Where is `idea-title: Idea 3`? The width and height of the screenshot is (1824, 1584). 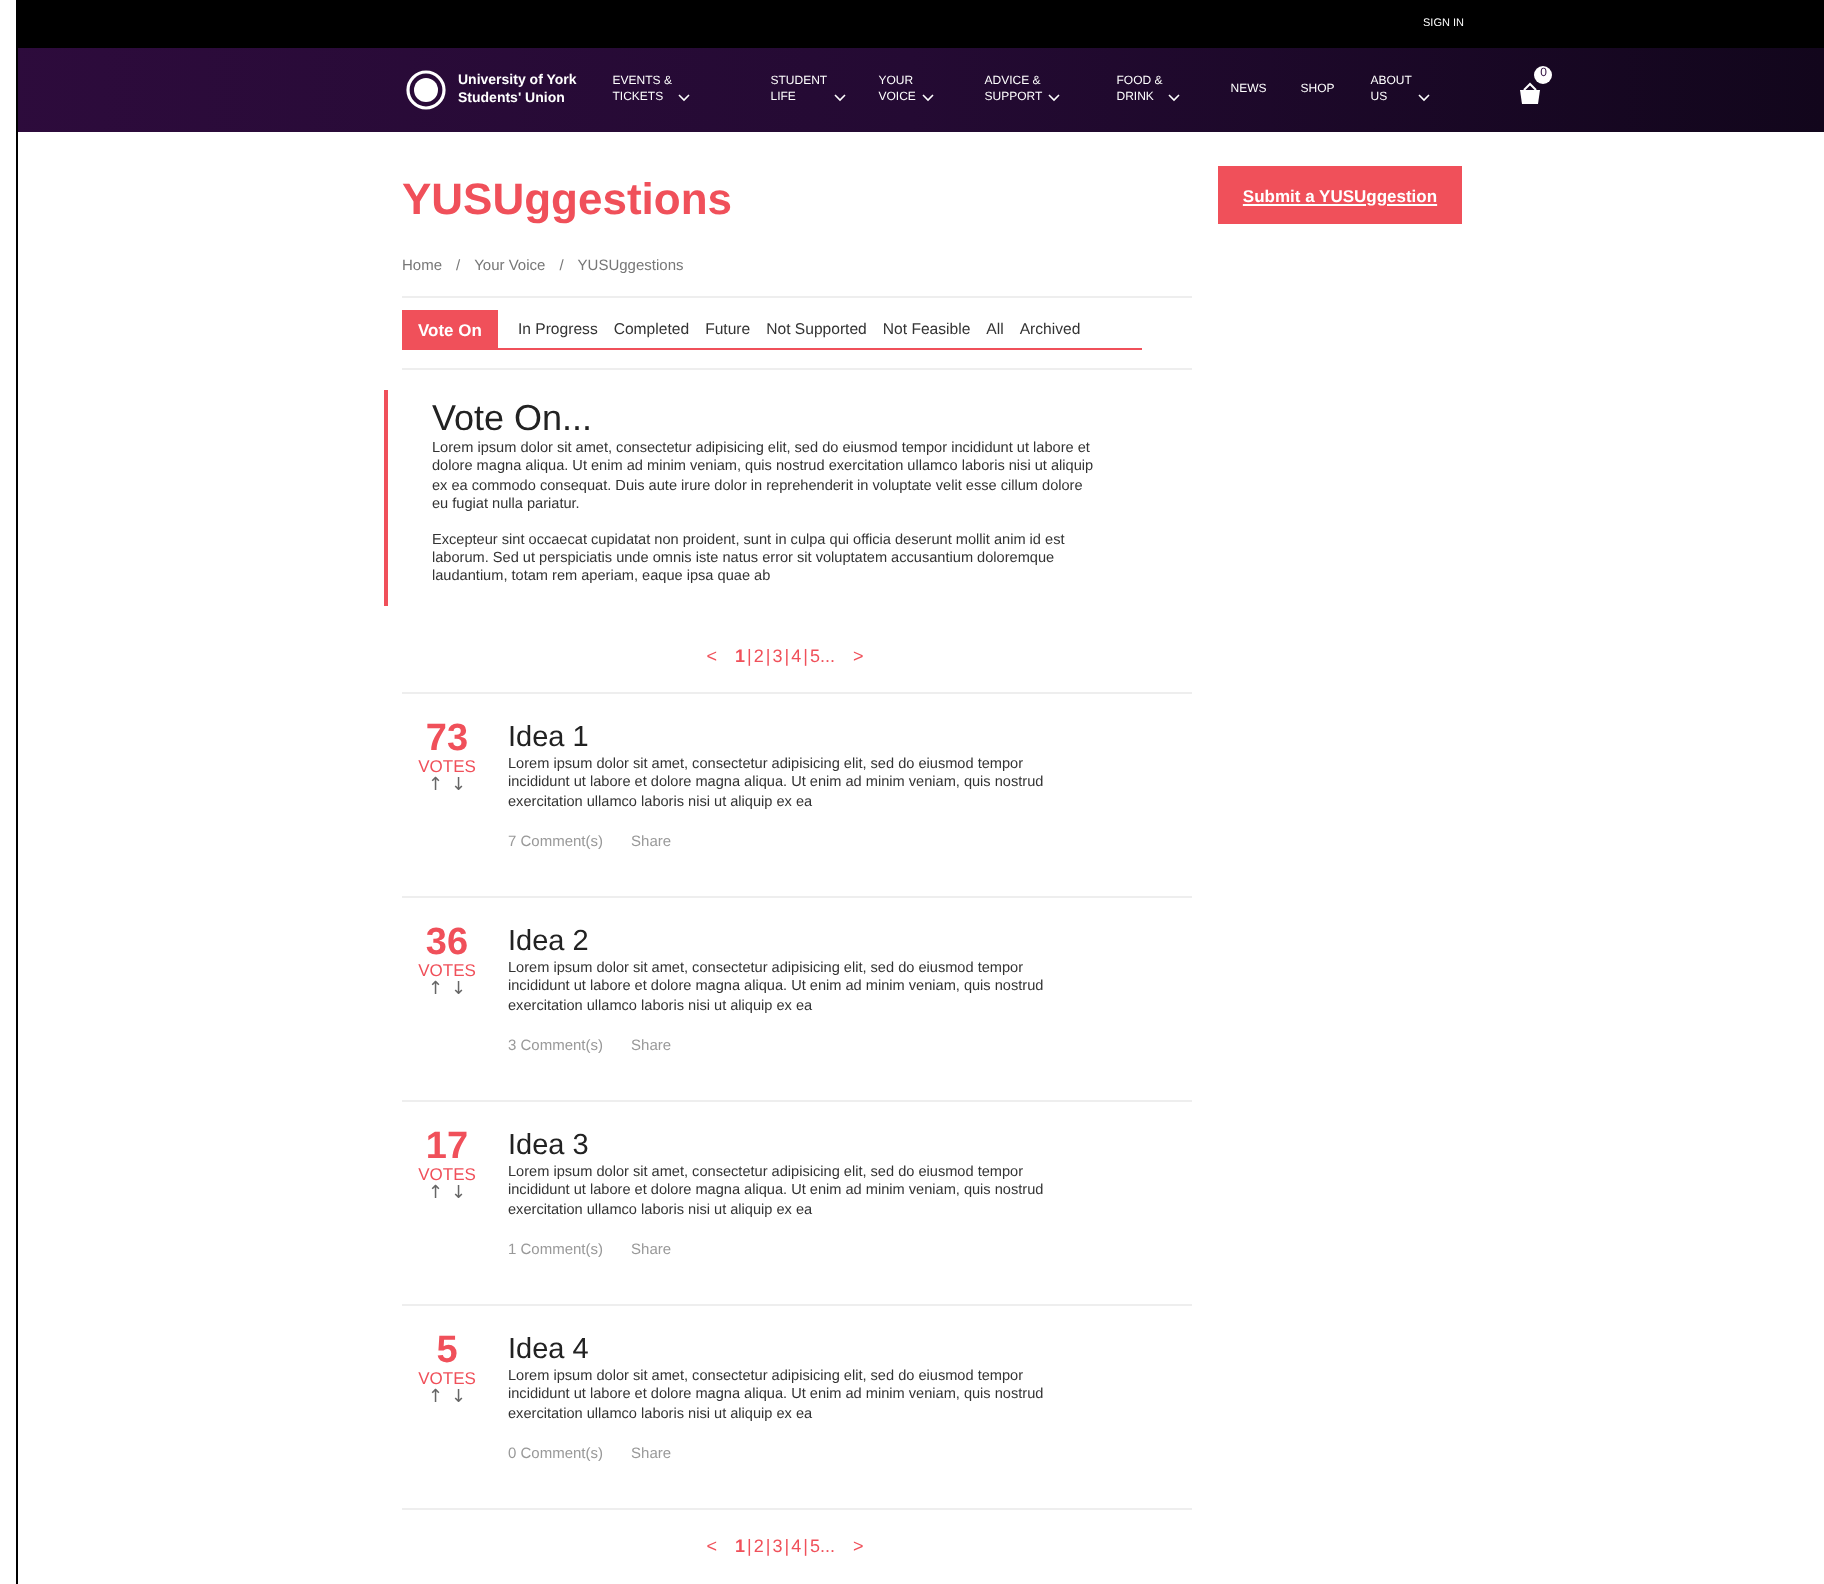 idea-title: Idea 3 is located at coordinates (850, 1146).